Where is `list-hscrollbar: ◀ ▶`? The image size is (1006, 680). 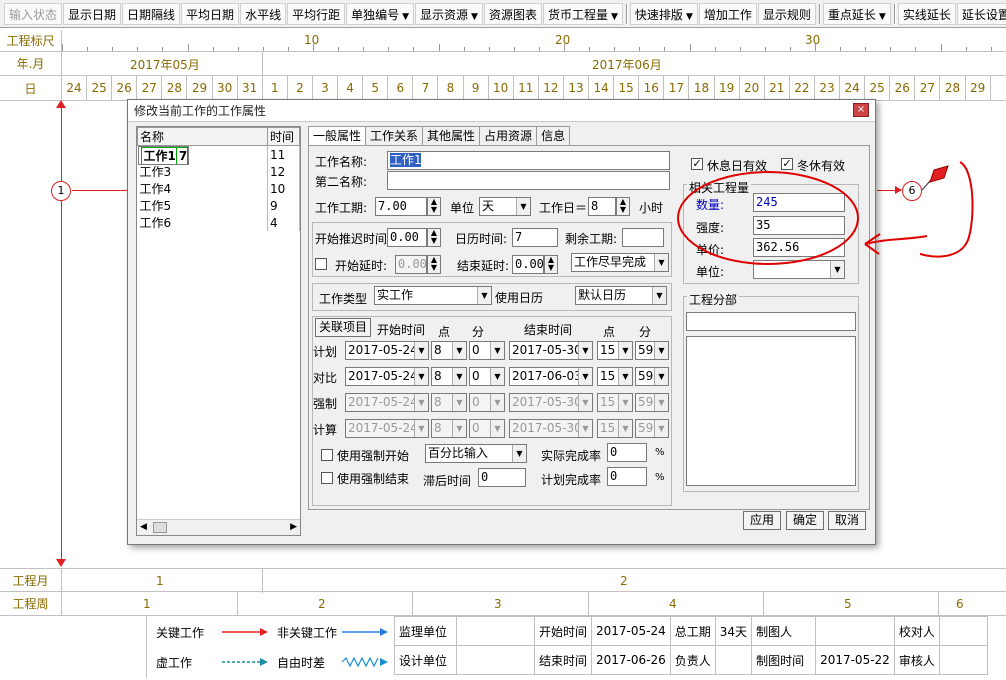
list-hscrollbar: ◀ ▶ is located at coordinates (218, 527).